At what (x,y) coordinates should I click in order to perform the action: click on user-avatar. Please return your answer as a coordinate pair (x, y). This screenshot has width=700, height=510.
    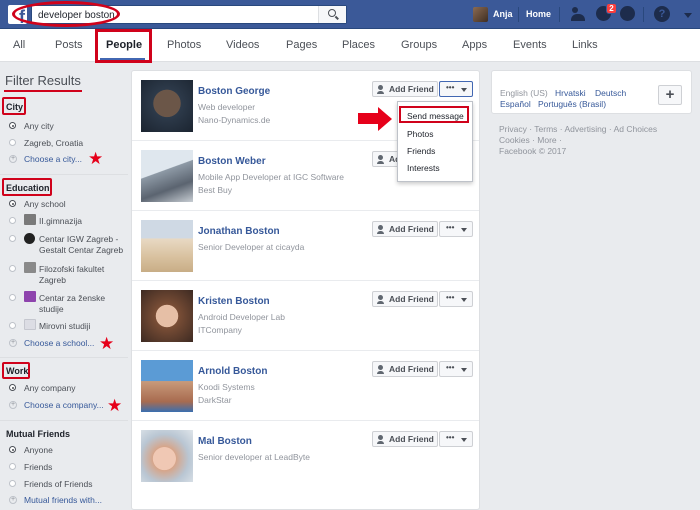
    Looking at the image, I should click on (480, 14).